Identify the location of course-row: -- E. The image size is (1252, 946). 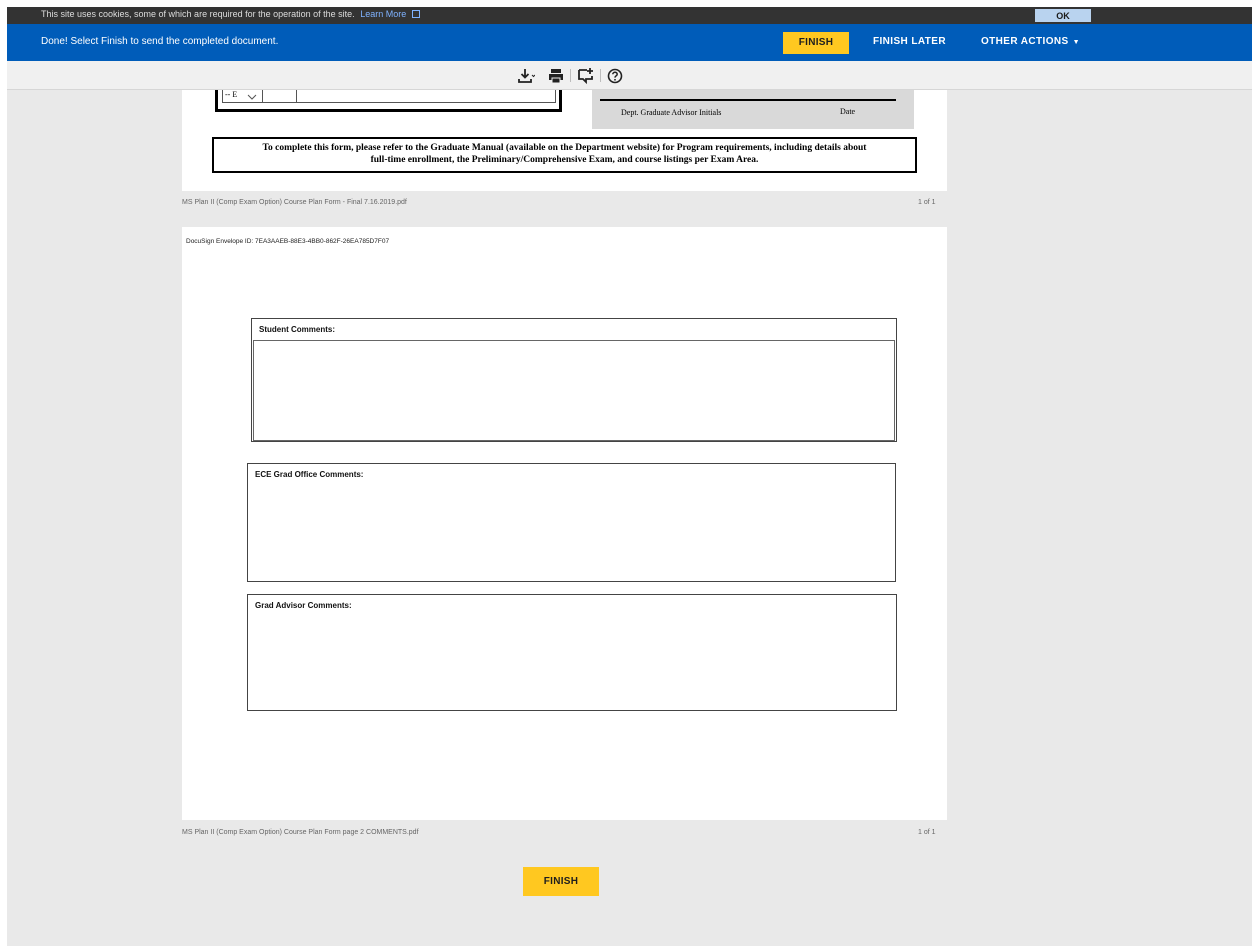
(389, 96).